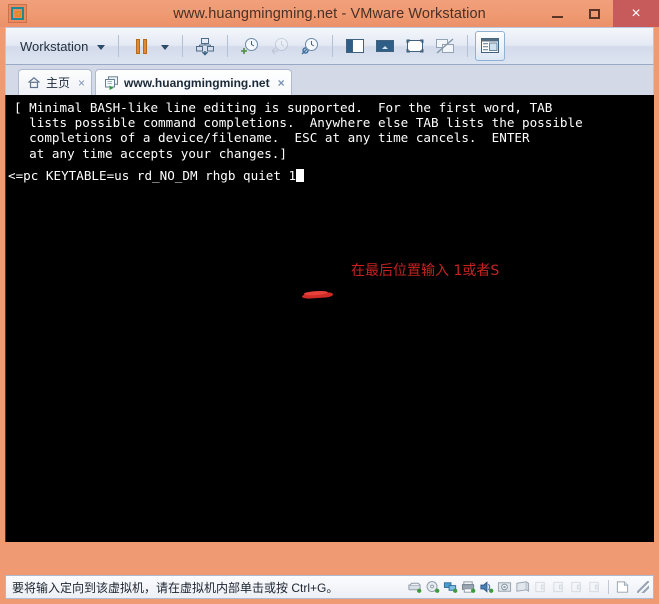  Describe the element at coordinates (622, 587) in the screenshot. I see `message-log-icon` at that location.